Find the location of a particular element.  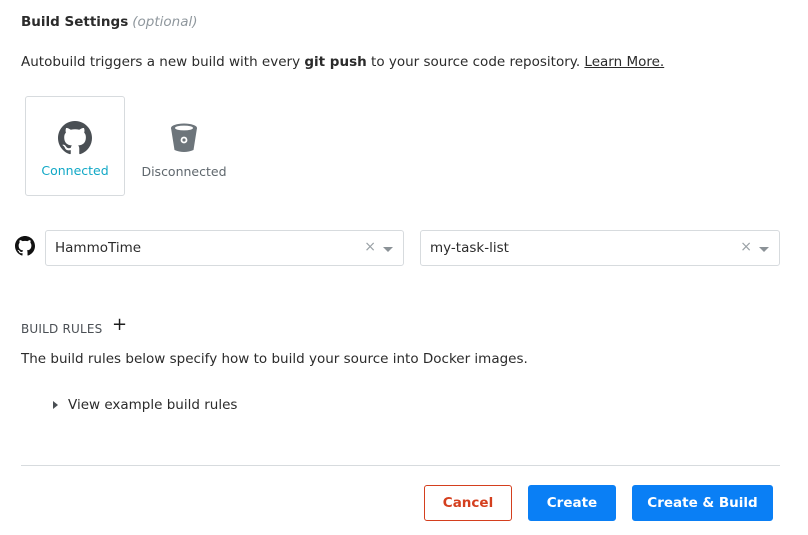

divider is located at coordinates (400, 465).